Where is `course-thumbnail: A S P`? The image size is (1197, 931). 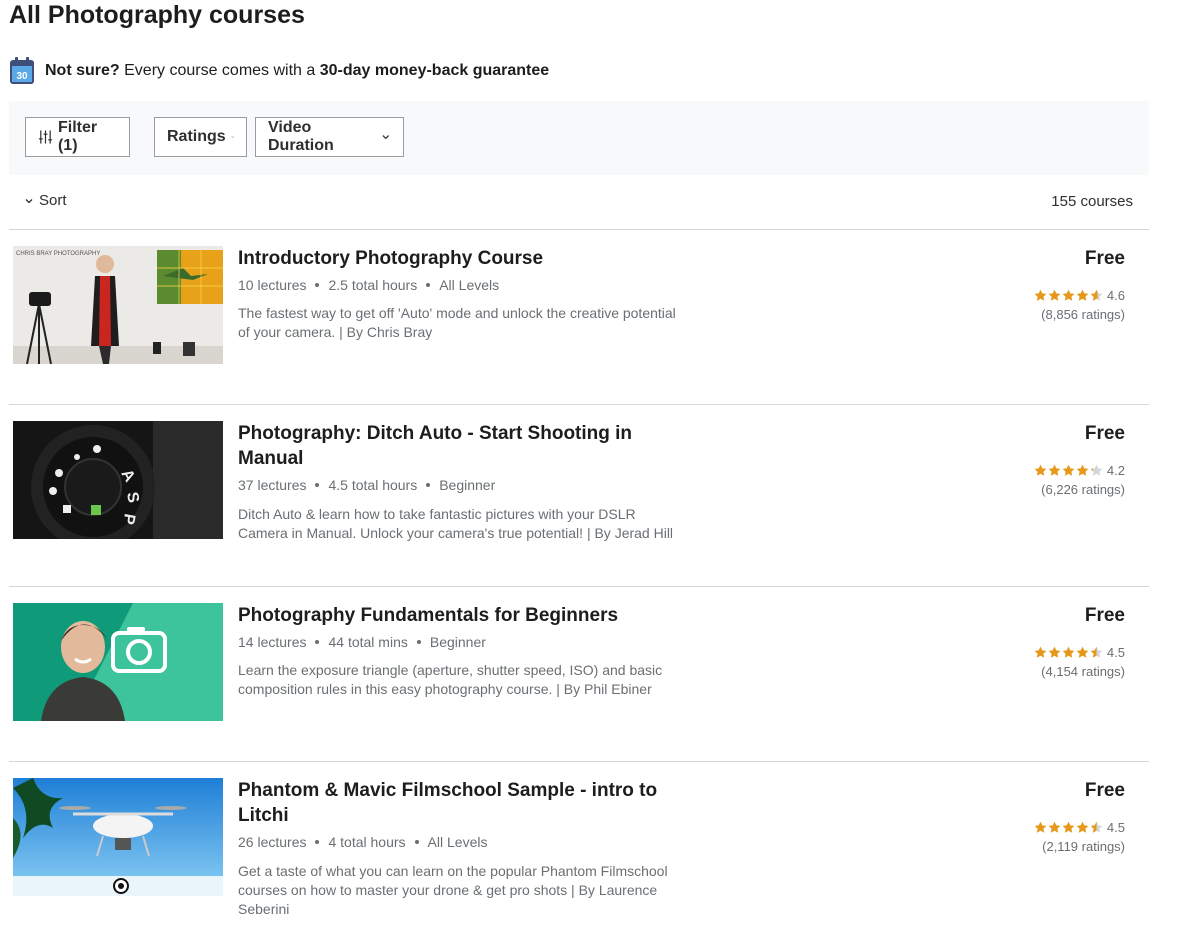 course-thumbnail: A S P is located at coordinates (118, 480).